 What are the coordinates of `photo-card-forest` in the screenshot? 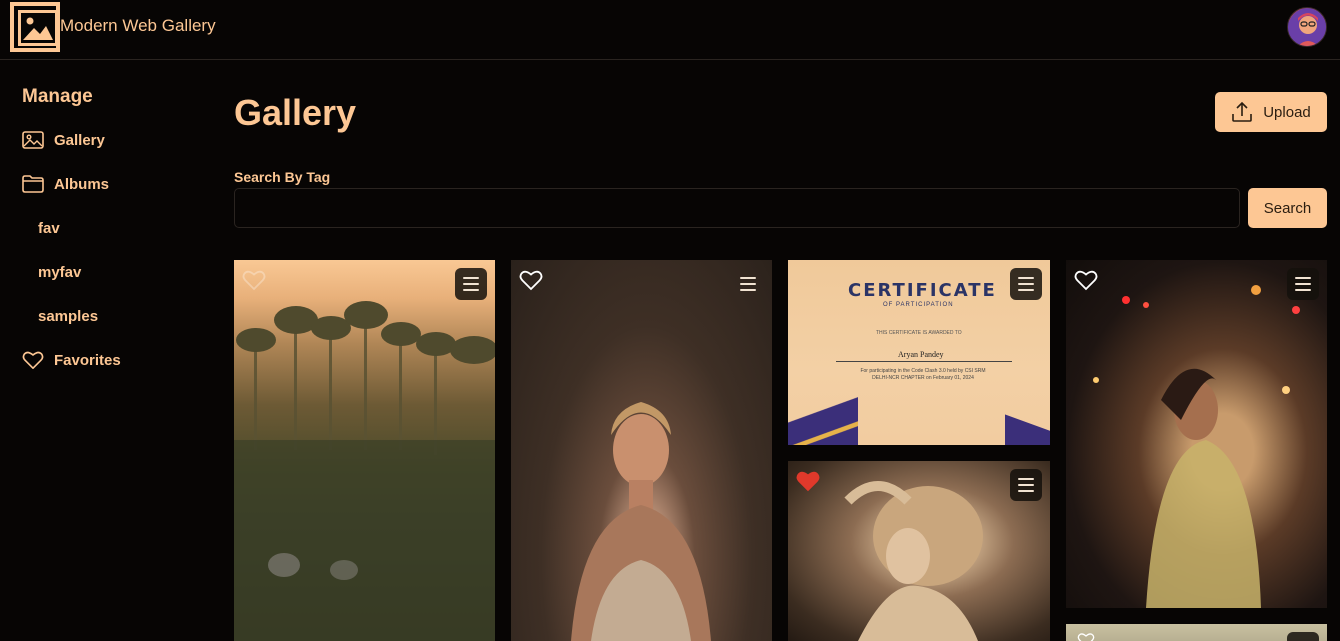 It's located at (364, 450).